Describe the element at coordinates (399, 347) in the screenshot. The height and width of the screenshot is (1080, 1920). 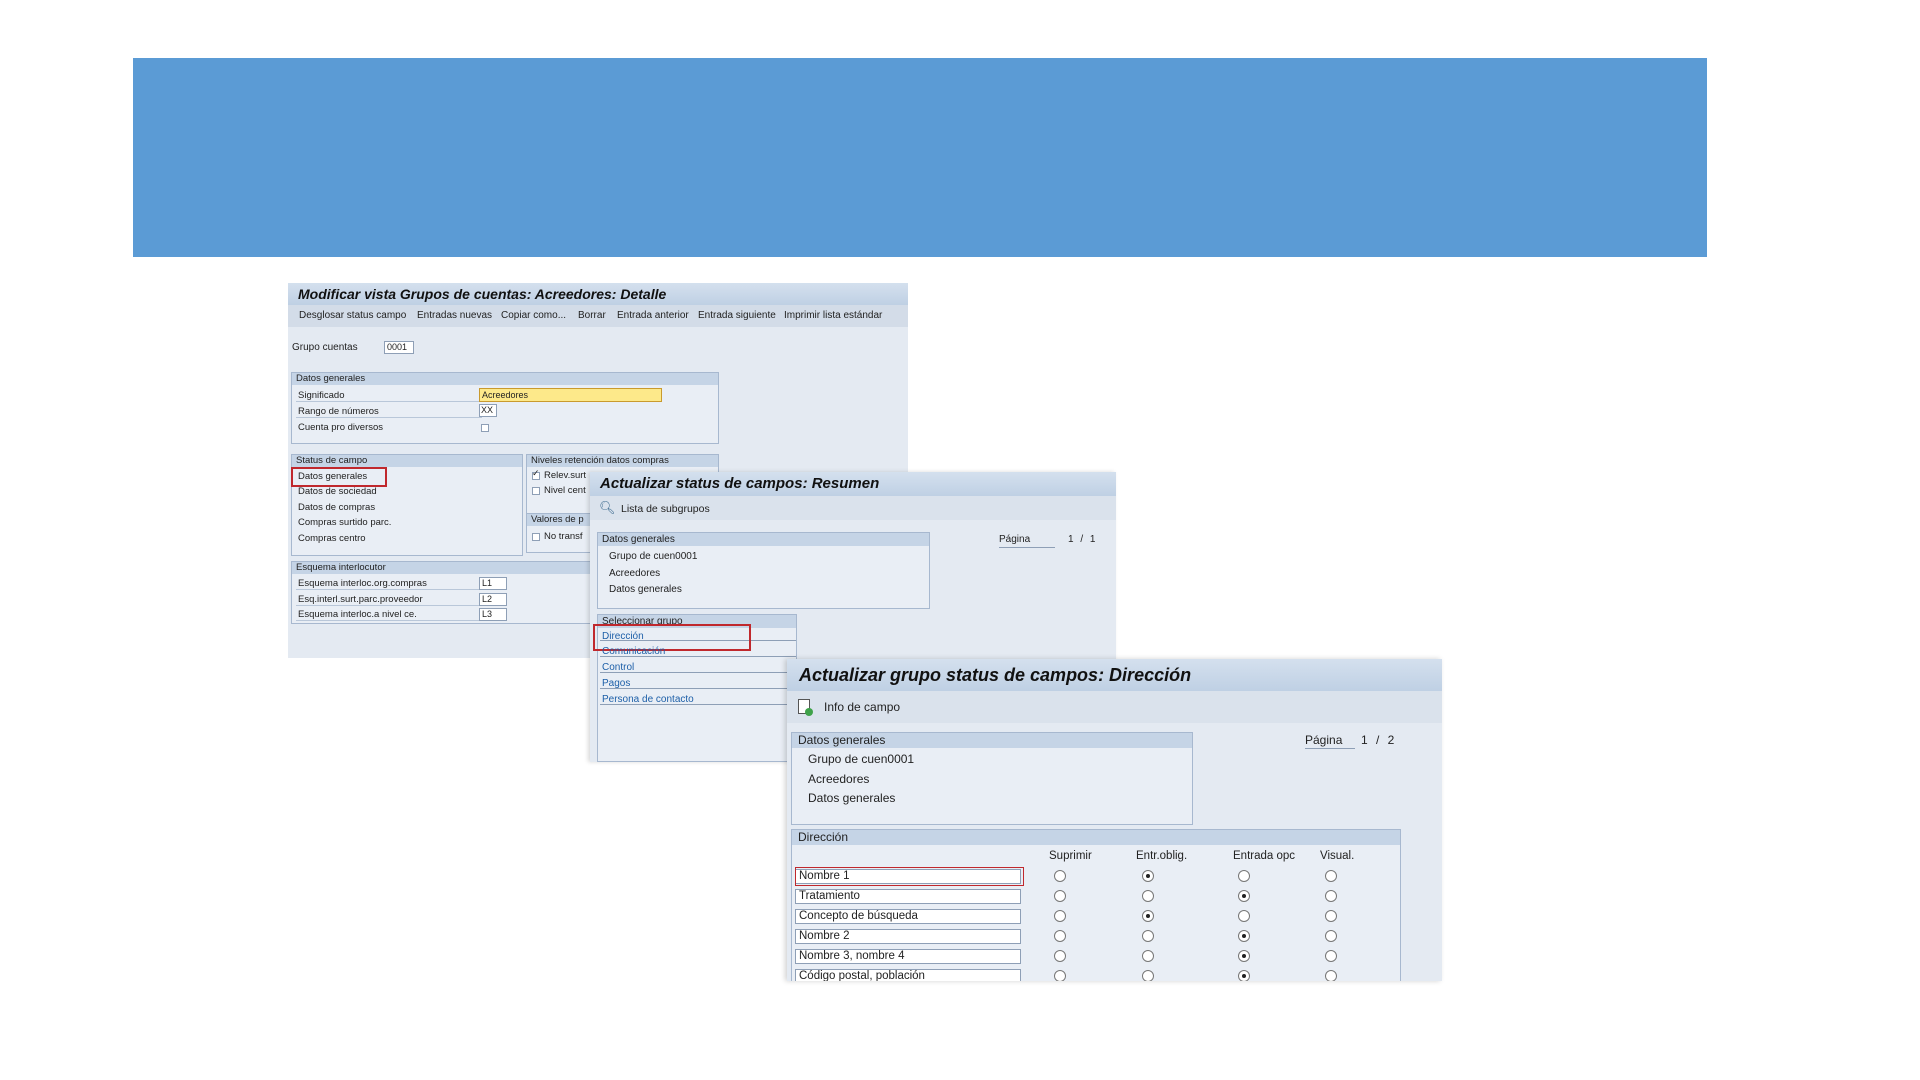
I see `account-group-field: 0001` at that location.